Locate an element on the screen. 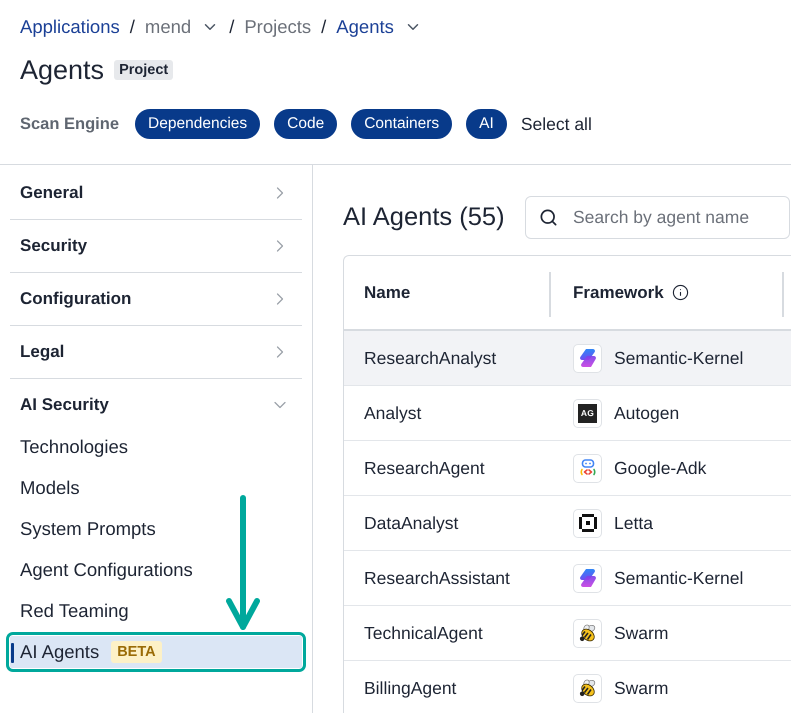 This screenshot has height=713, width=791. project-tag: Project is located at coordinates (144, 70).